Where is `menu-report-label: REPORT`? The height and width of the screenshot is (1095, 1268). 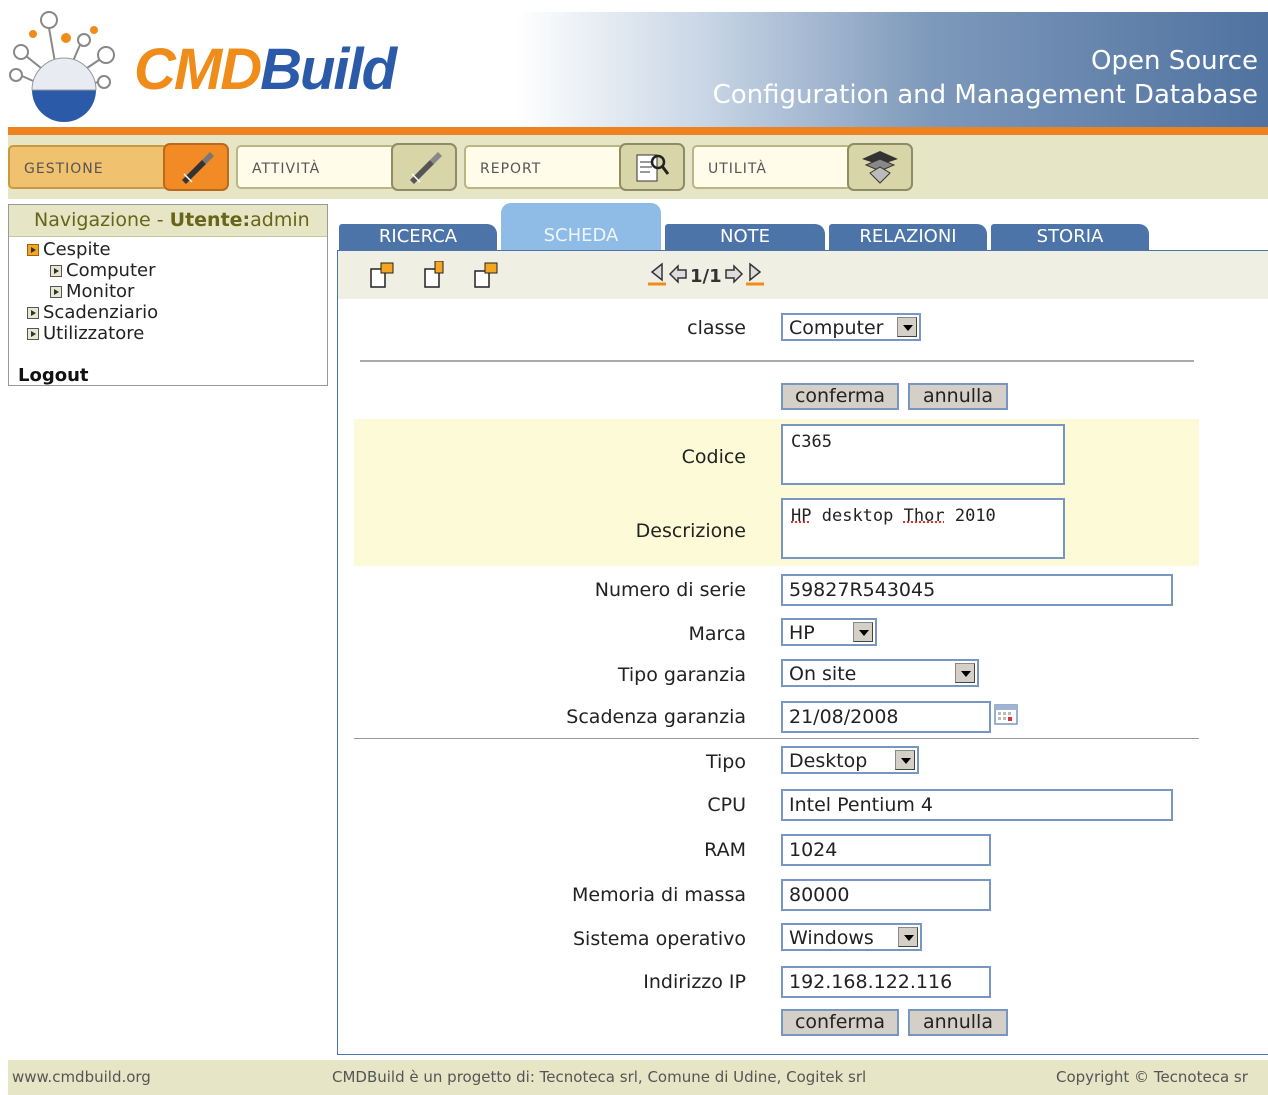 menu-report-label: REPORT is located at coordinates (544, 167).